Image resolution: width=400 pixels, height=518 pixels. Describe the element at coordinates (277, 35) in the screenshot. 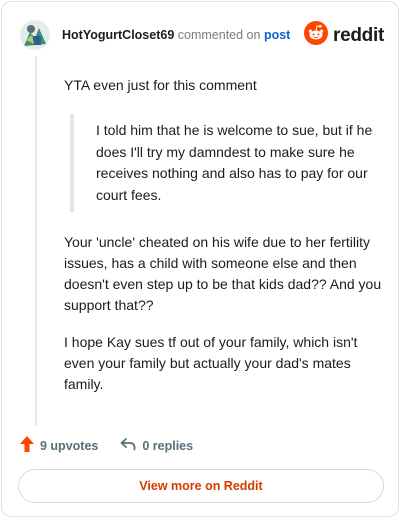

I see `post-link: post` at that location.